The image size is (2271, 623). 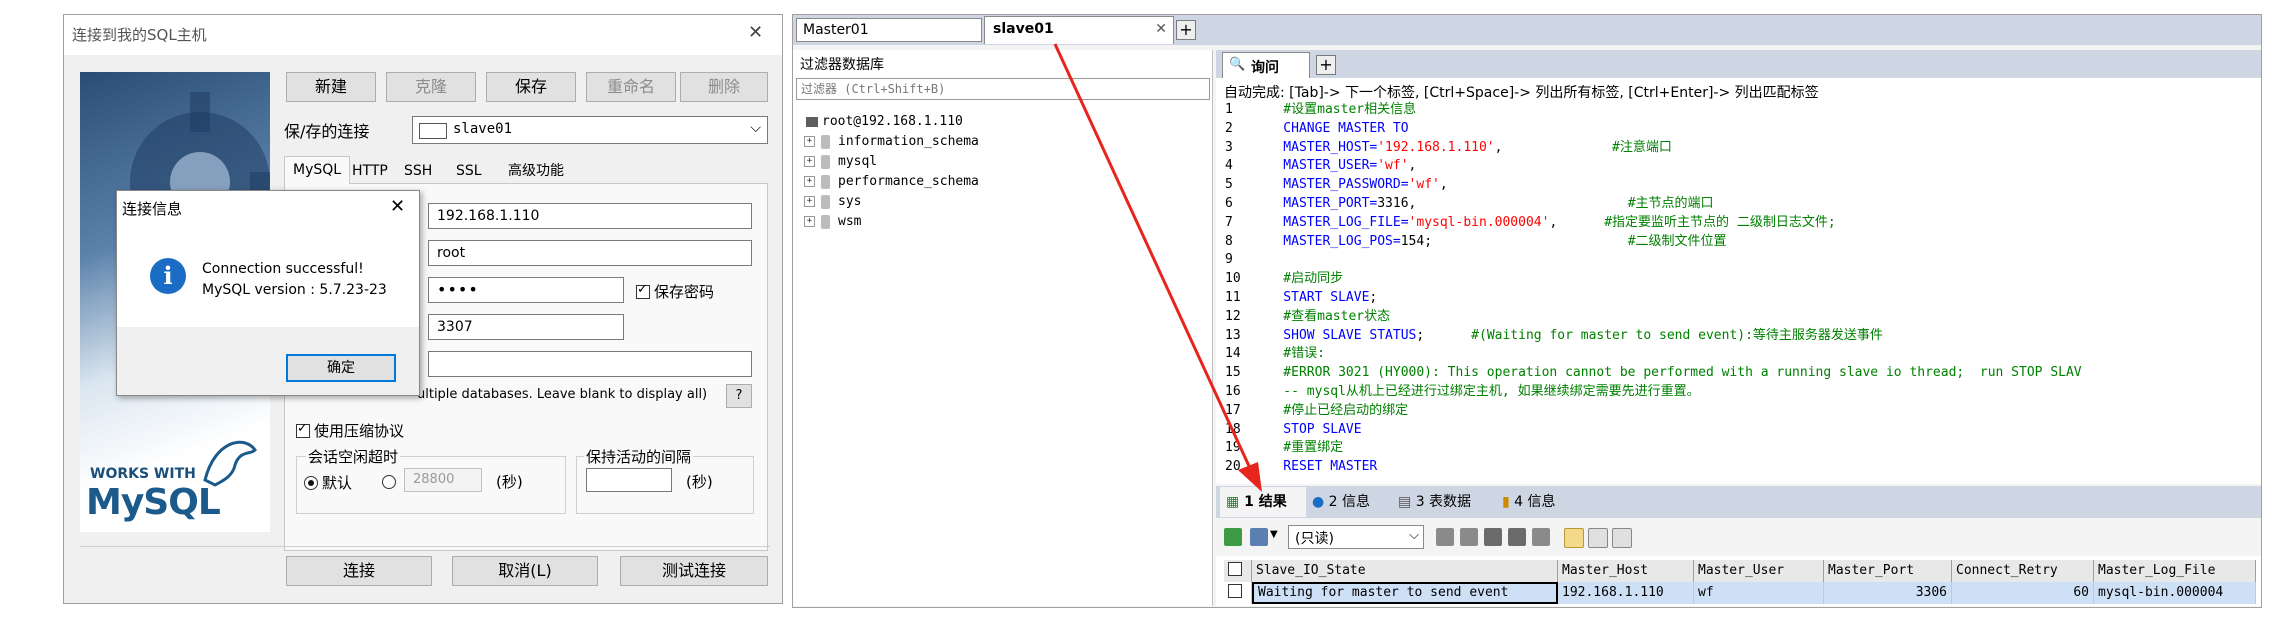 What do you see at coordinates (2023, 593) in the screenshot?
I see `cell-connect-retry: 60` at bounding box center [2023, 593].